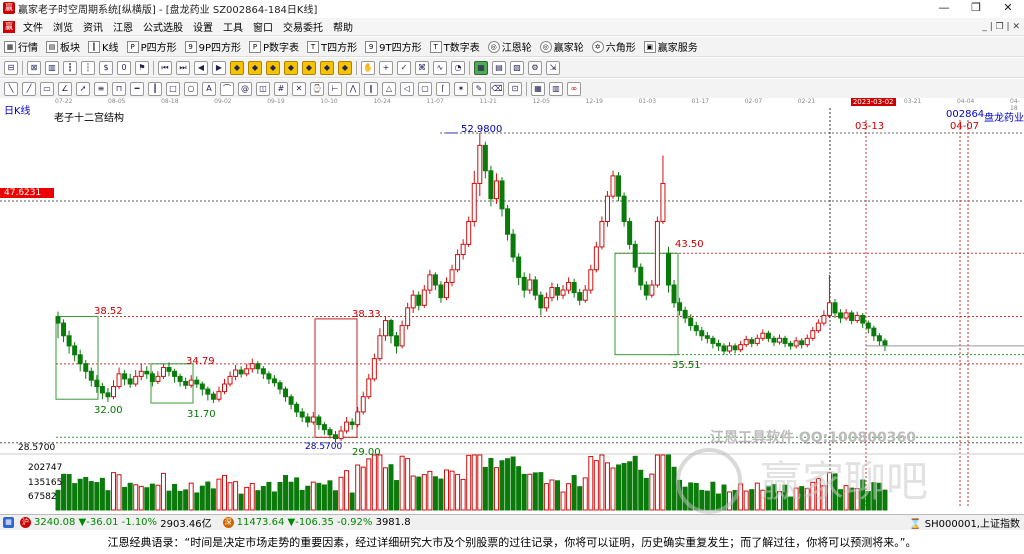 The image size is (1024, 554). I want to click on grid-toggle-icon: ▦, so click(538, 88).